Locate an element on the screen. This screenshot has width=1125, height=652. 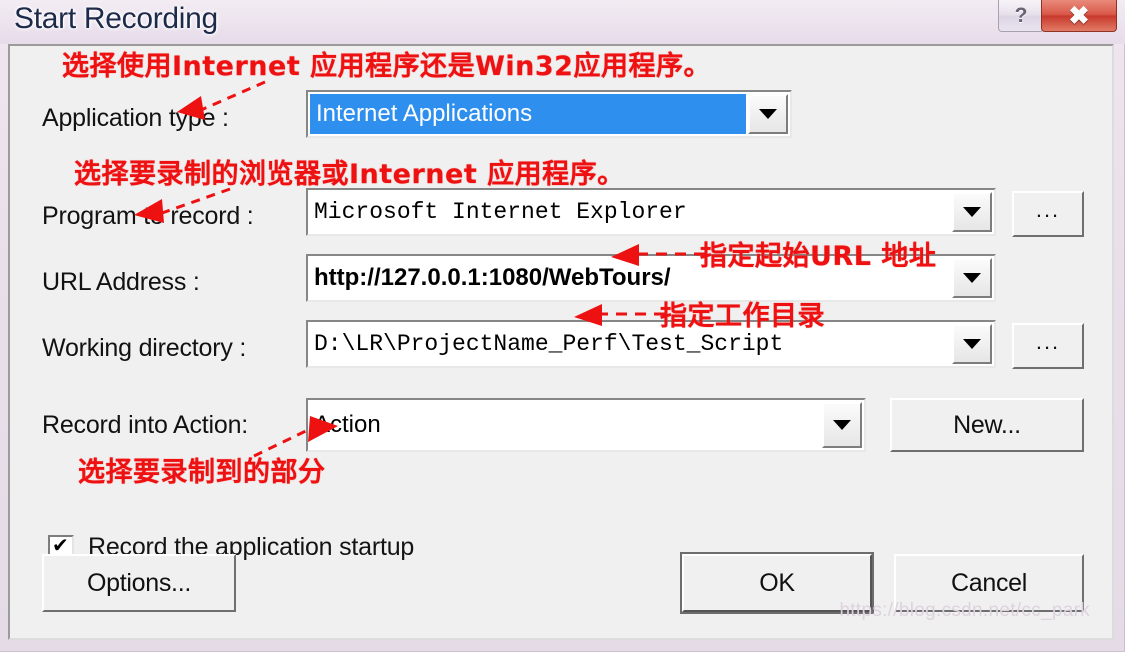
program-to-record-label: Program to record : is located at coordinates (148, 216).